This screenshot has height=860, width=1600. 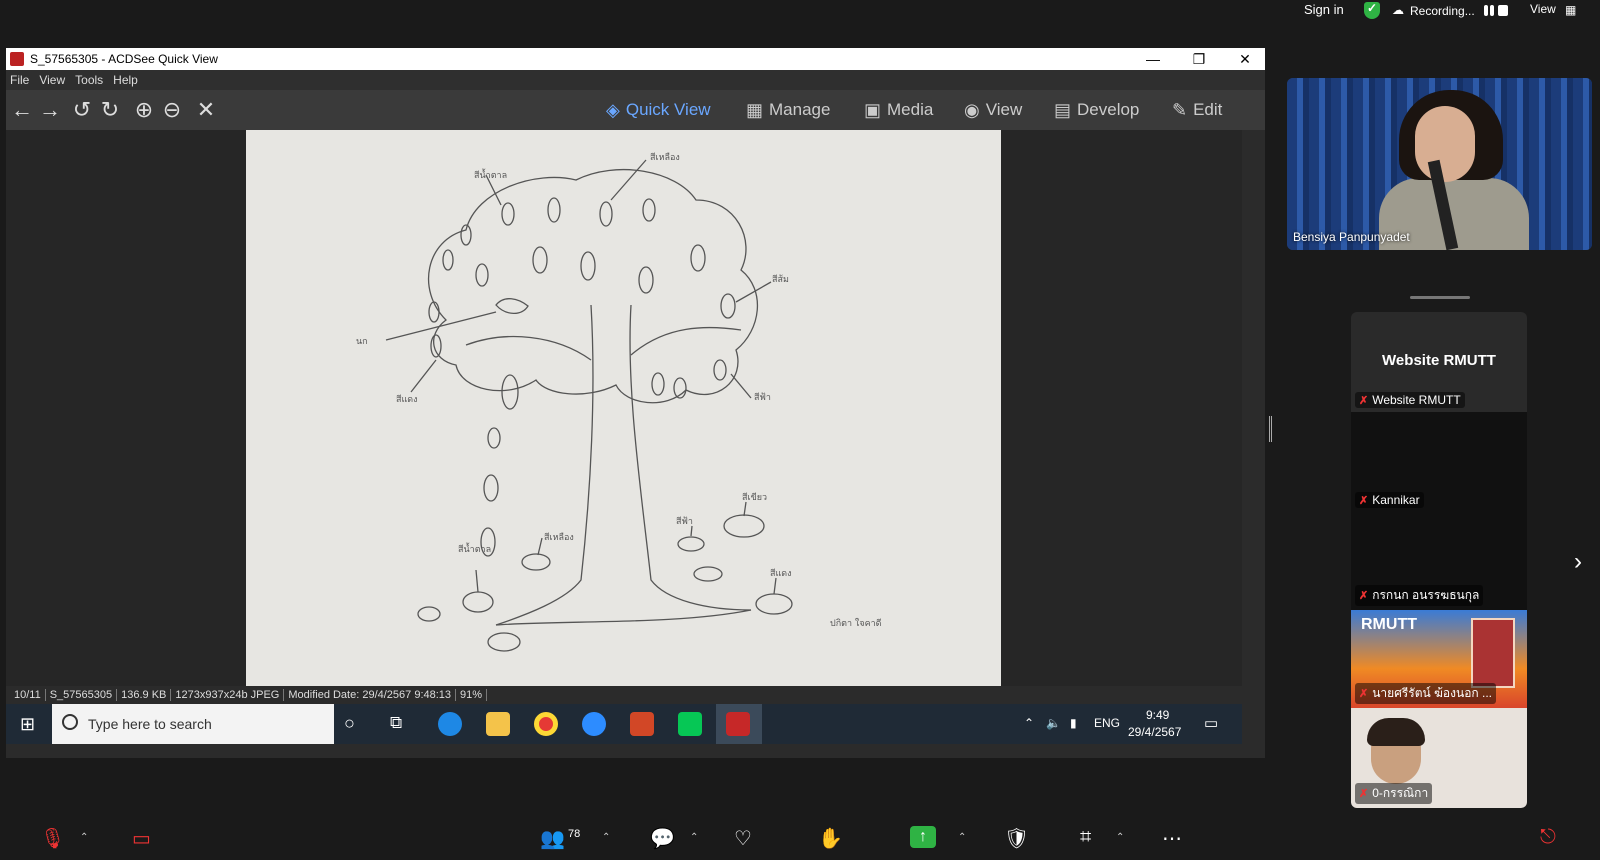 What do you see at coordinates (82, 110) in the screenshot?
I see `rotate-left-icon: ↺` at bounding box center [82, 110].